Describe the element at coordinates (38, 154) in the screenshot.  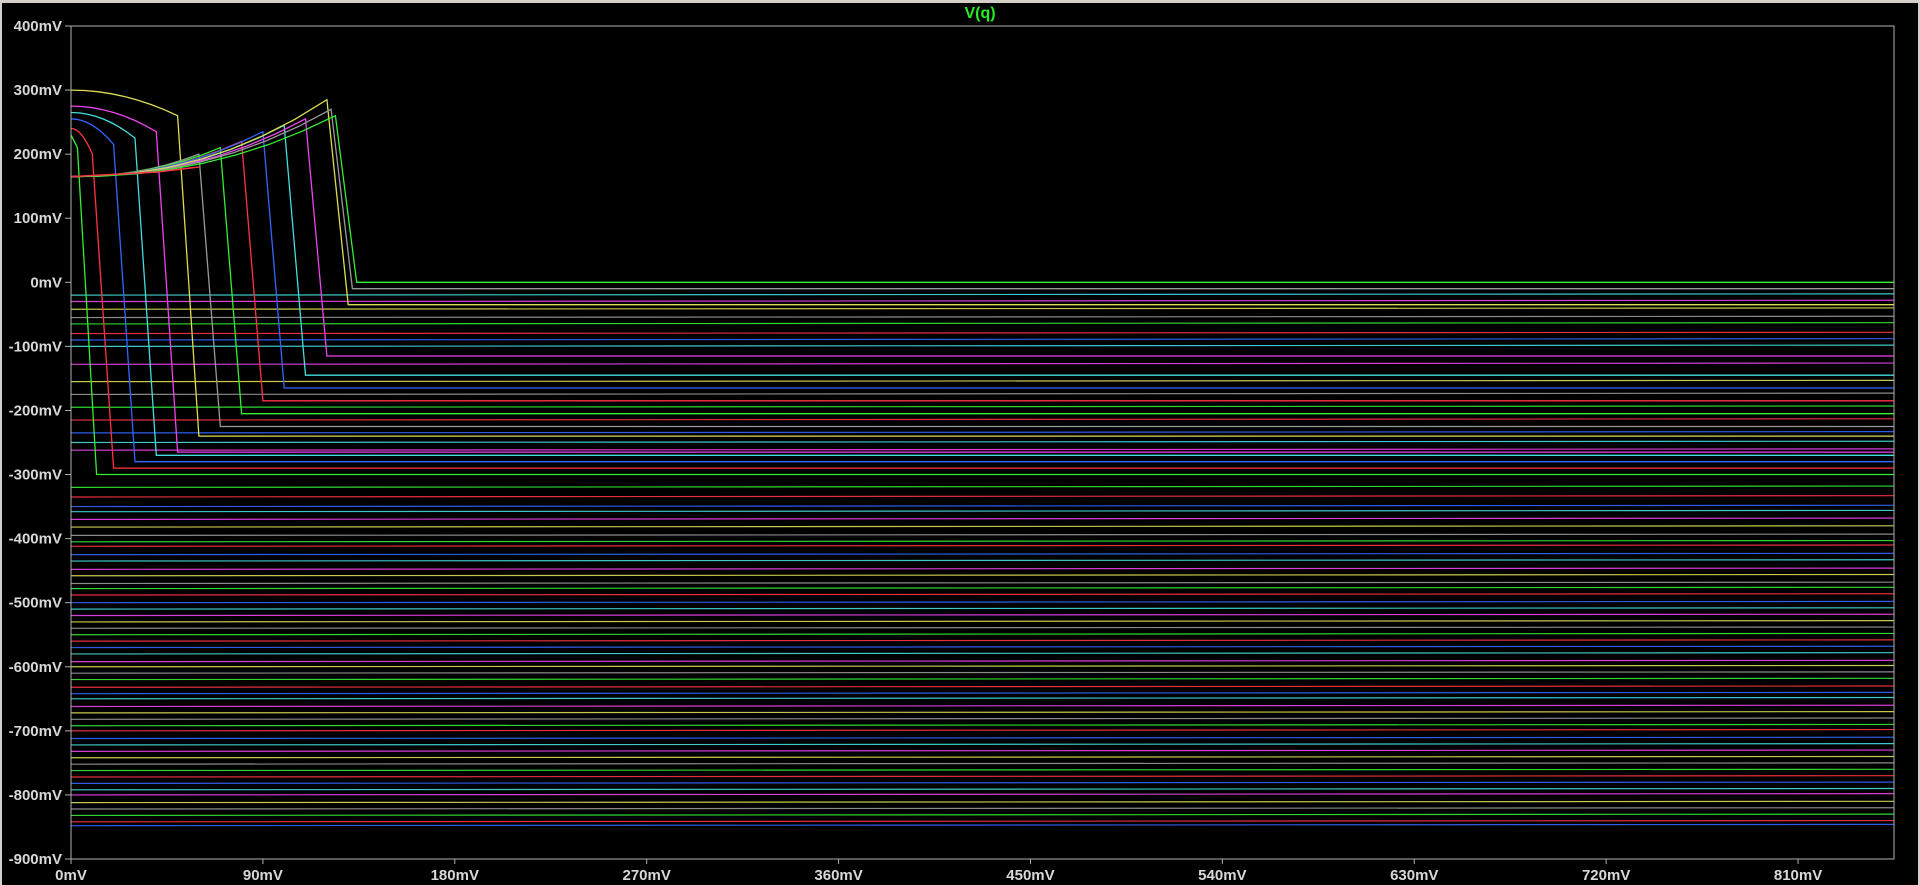
I see `y-tick-label: 200mV` at that location.